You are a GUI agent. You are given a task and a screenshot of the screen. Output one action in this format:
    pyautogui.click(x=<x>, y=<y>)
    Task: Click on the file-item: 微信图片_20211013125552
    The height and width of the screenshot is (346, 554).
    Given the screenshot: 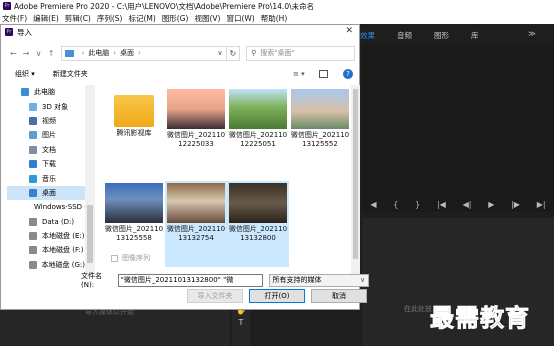 What is the action you would take?
    pyautogui.click(x=320, y=130)
    